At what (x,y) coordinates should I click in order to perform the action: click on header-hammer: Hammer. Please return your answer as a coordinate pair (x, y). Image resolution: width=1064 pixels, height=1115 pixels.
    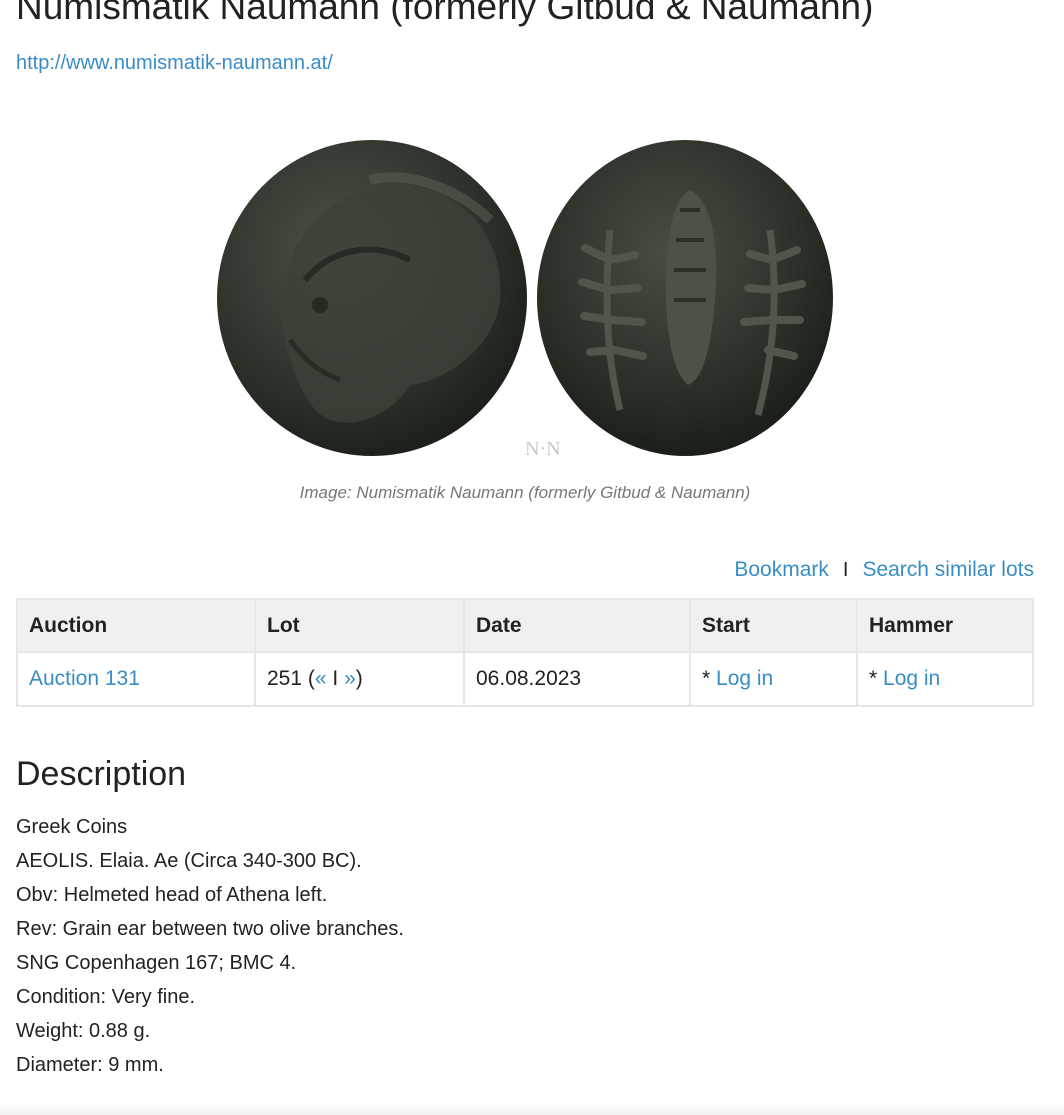
    Looking at the image, I should click on (945, 625).